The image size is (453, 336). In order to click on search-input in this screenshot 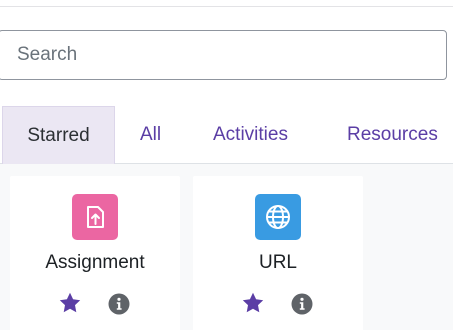, I will do `click(223, 55)`.